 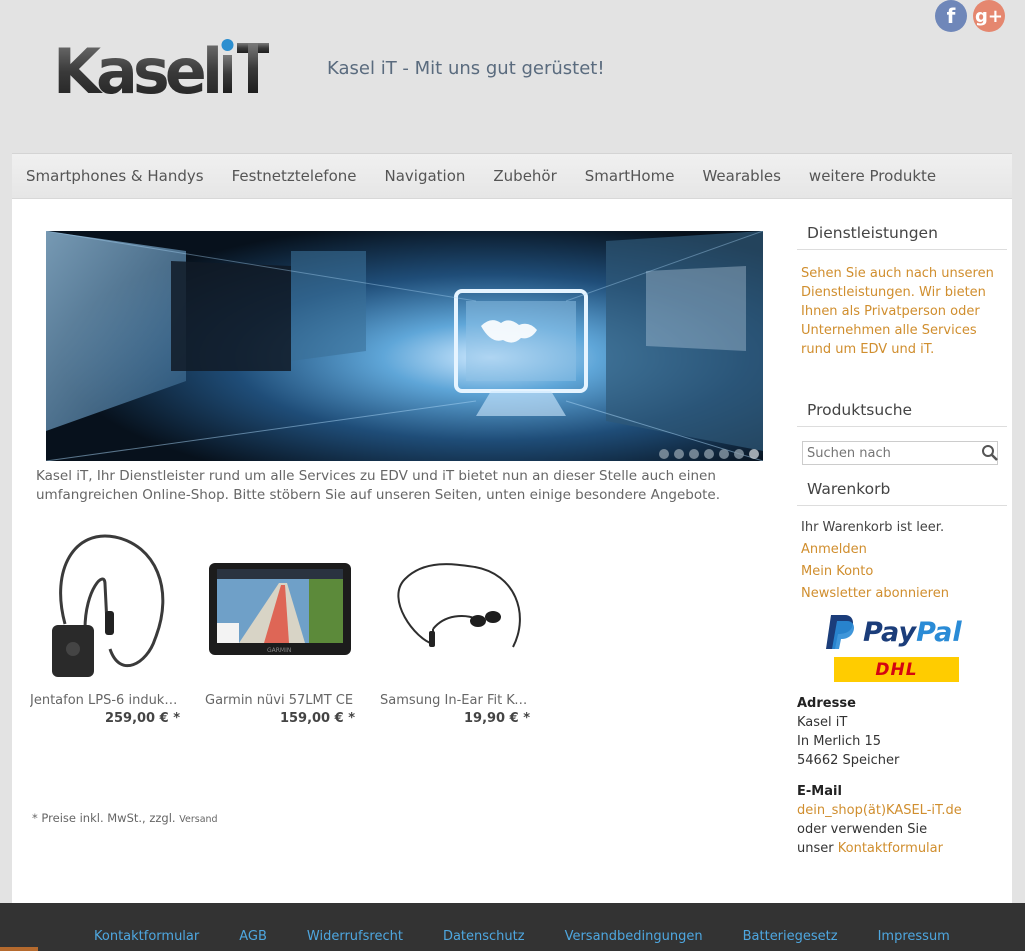 What do you see at coordinates (826, 703) in the screenshot?
I see `address-title: Adresse` at bounding box center [826, 703].